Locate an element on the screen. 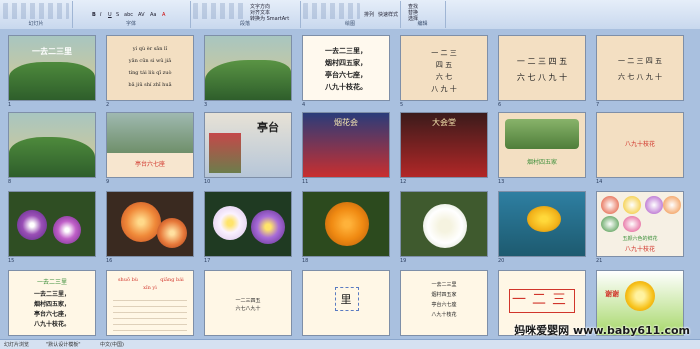  slide-number: 3 is located at coordinates (206, 105).